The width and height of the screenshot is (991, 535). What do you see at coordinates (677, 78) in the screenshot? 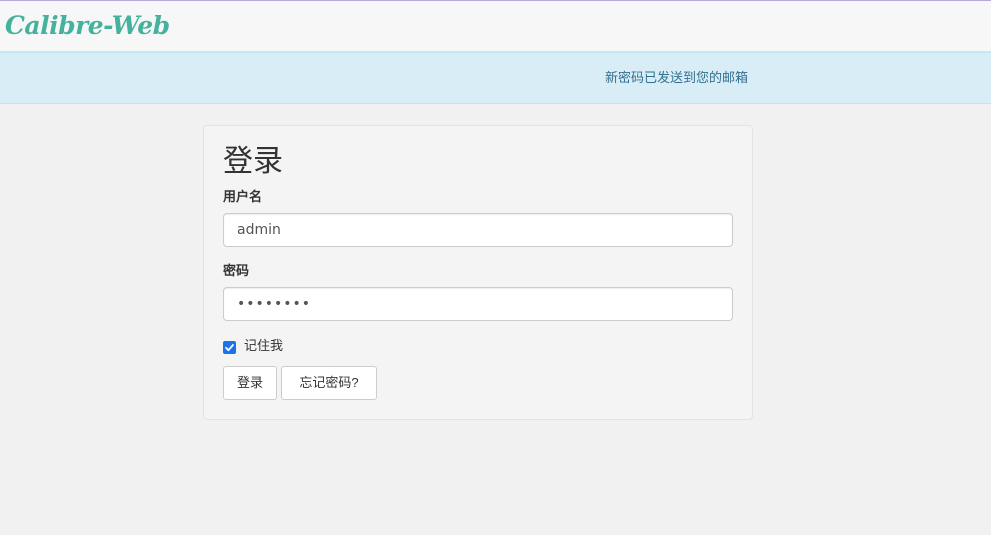
I see `alert-message: 新密码已发送到您的邮箱` at bounding box center [677, 78].